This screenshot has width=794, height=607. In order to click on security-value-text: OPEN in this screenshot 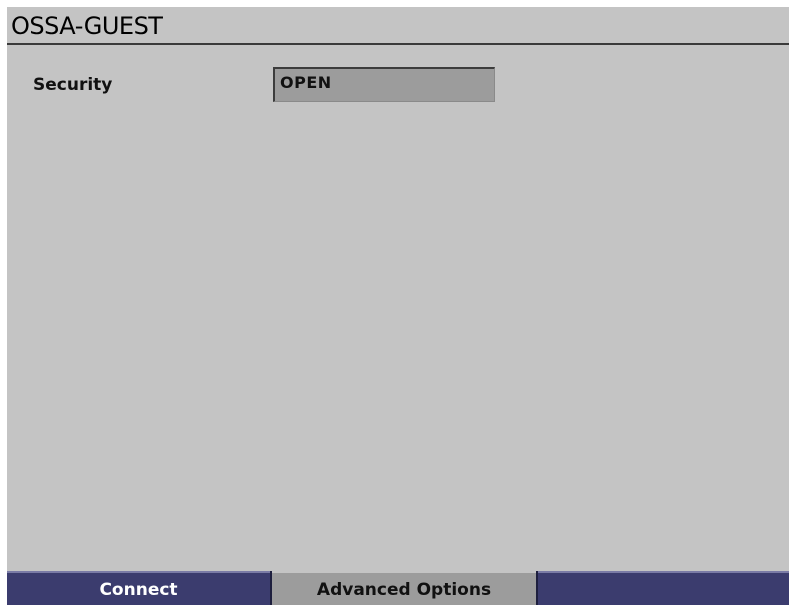, I will do `click(306, 82)`.